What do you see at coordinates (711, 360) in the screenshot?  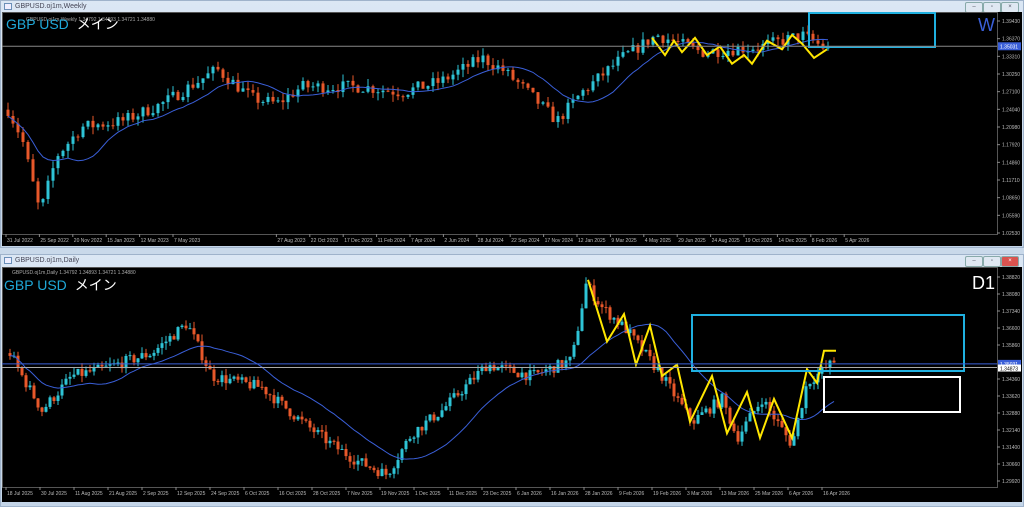 I see `zigzag-line` at bounding box center [711, 360].